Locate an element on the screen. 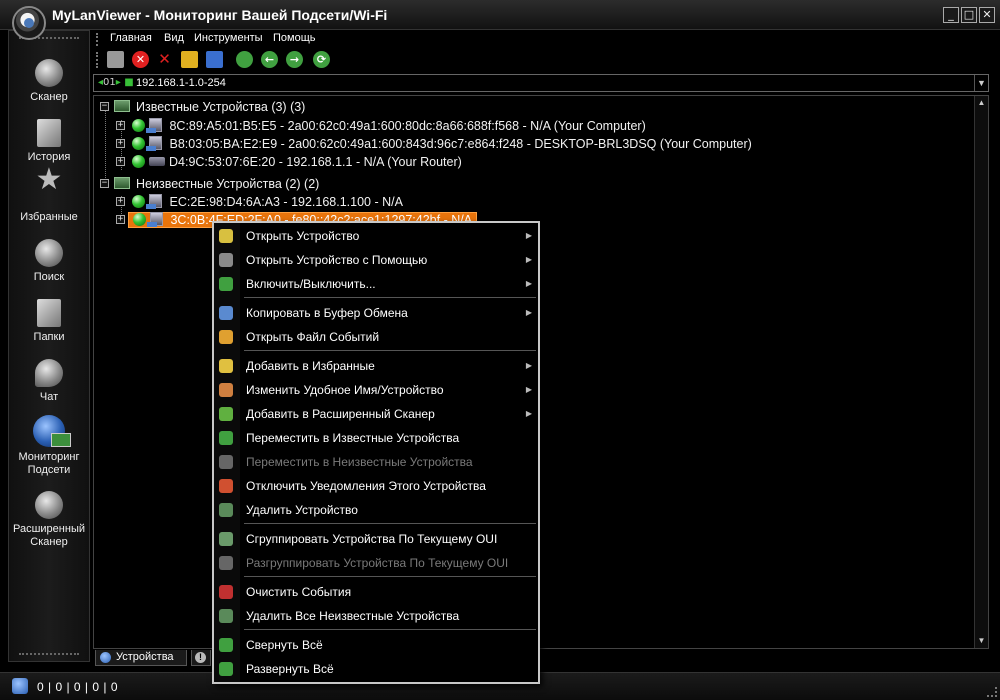 The width and height of the screenshot is (1000, 700). scroll-up-icon: ▲ is located at coordinates (981, 103).